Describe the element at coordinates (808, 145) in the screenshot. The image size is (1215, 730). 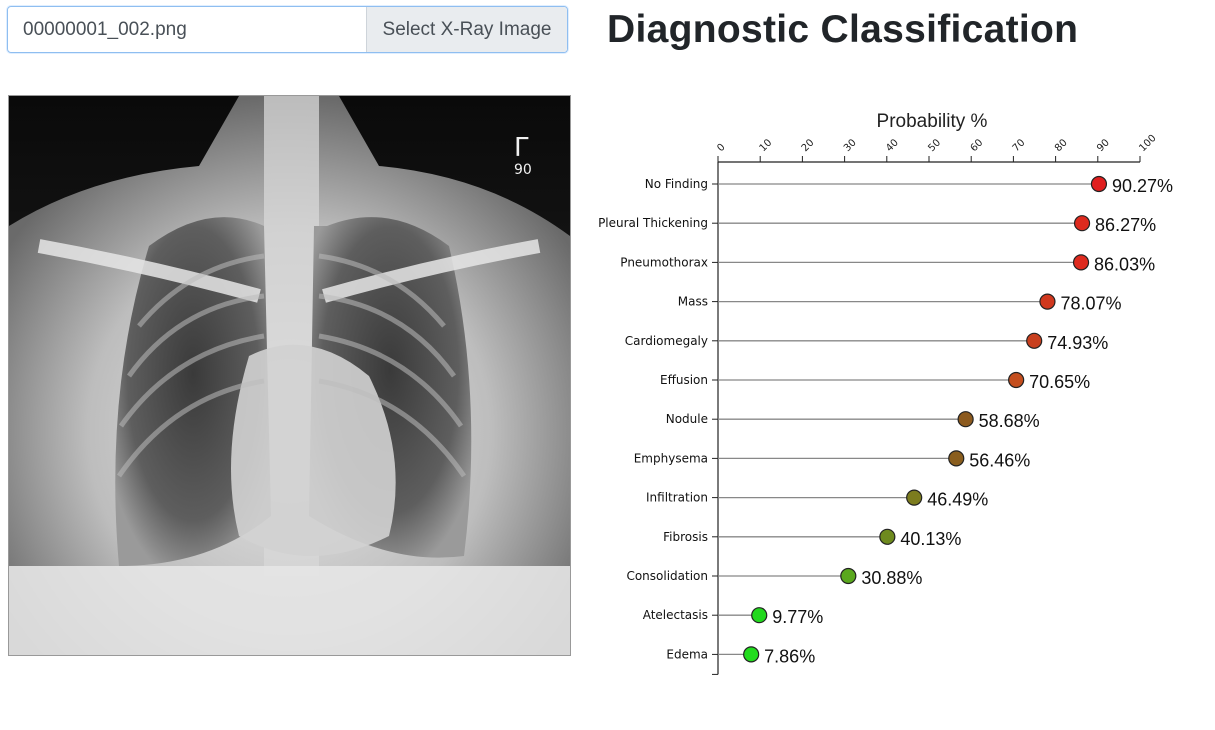
I see `x-tick-label: 20` at that location.